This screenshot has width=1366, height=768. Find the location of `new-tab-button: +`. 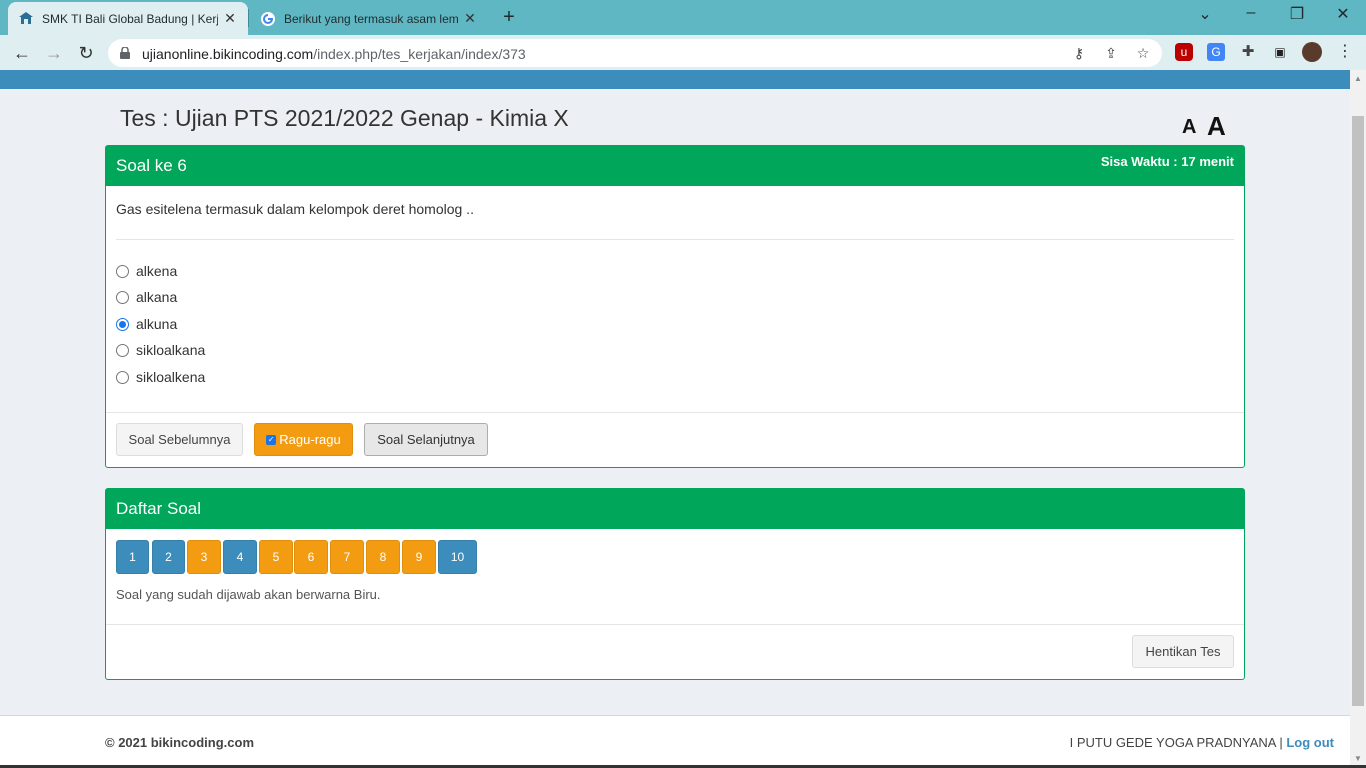

new-tab-button: + is located at coordinates (509, 17).